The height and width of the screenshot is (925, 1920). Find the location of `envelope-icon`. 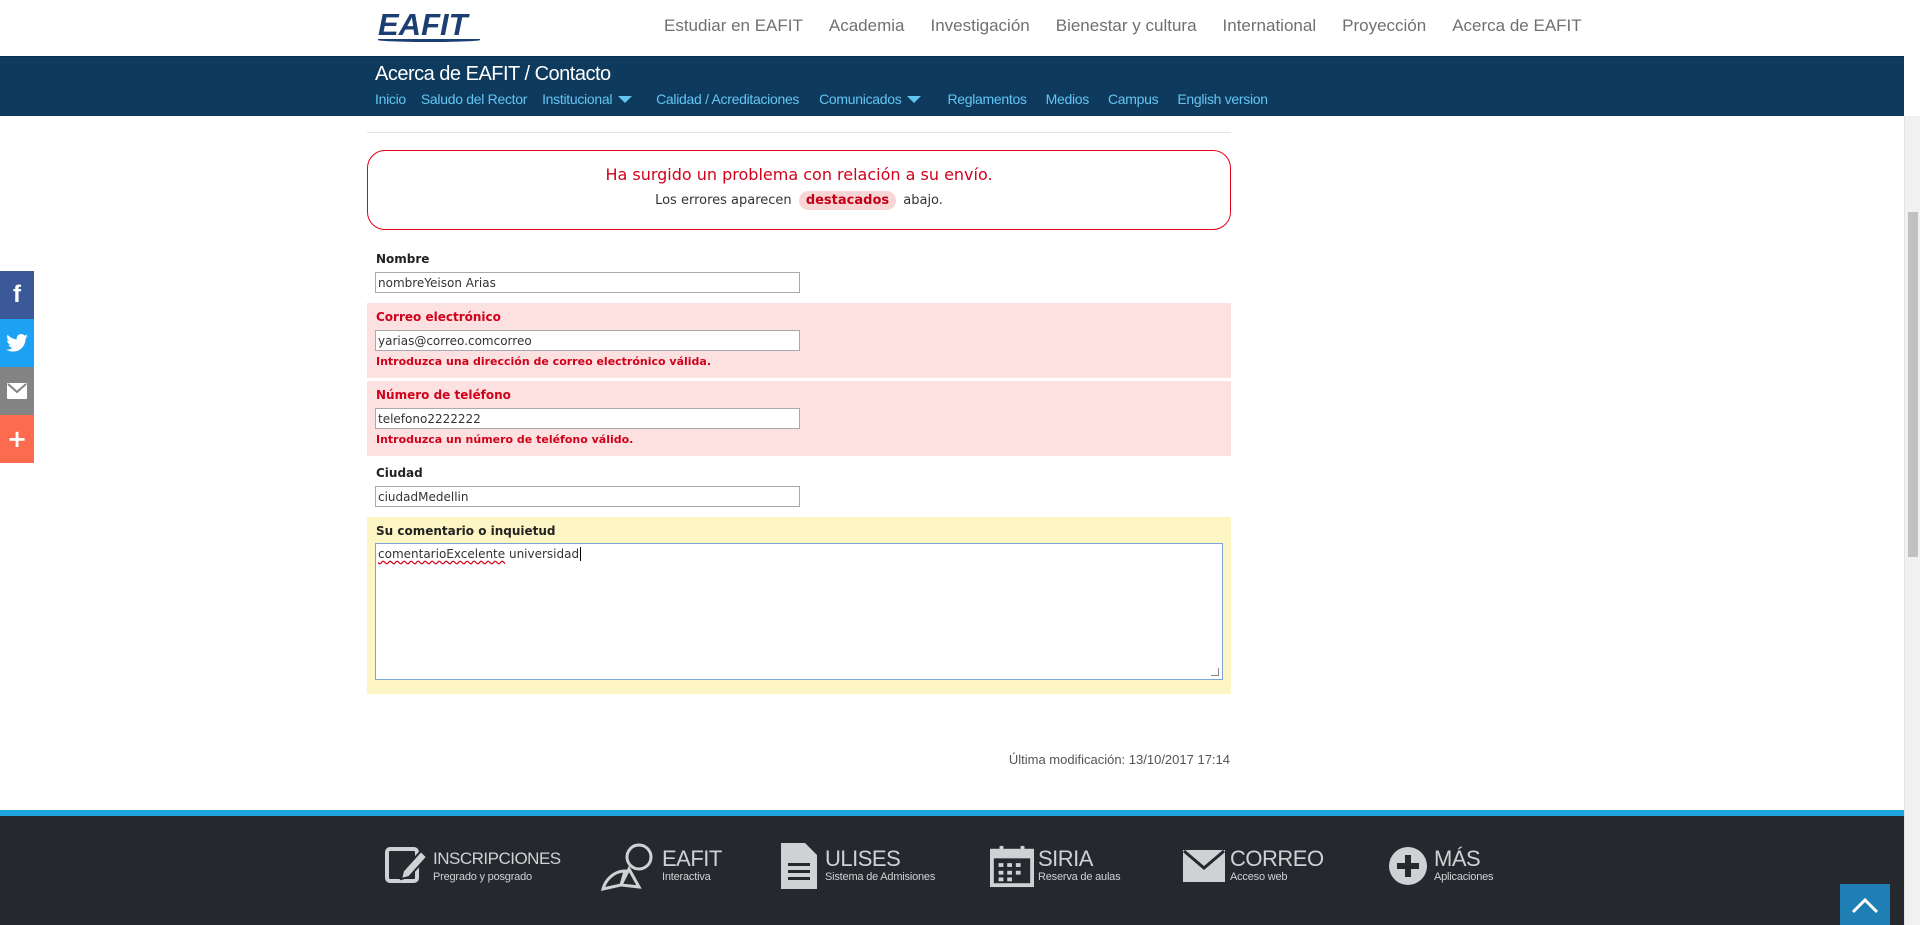

envelope-icon is located at coordinates (17, 391).